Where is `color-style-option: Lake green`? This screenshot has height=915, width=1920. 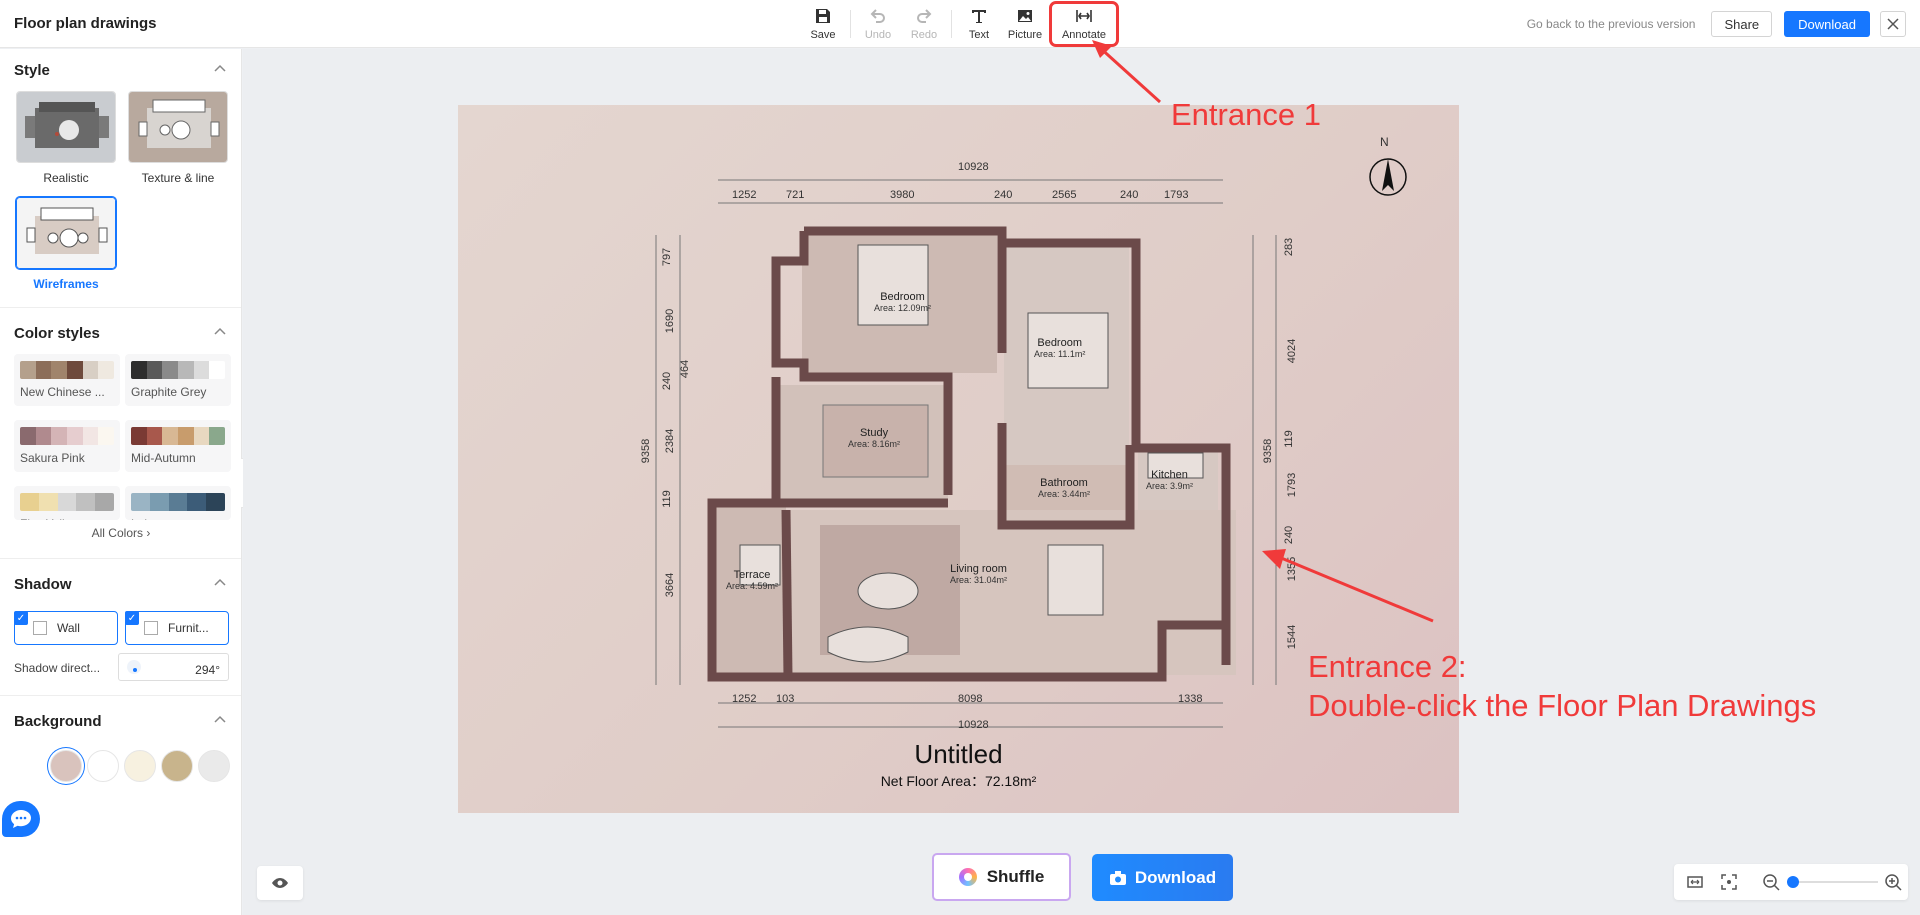 color-style-option: Lake green is located at coordinates (178, 503).